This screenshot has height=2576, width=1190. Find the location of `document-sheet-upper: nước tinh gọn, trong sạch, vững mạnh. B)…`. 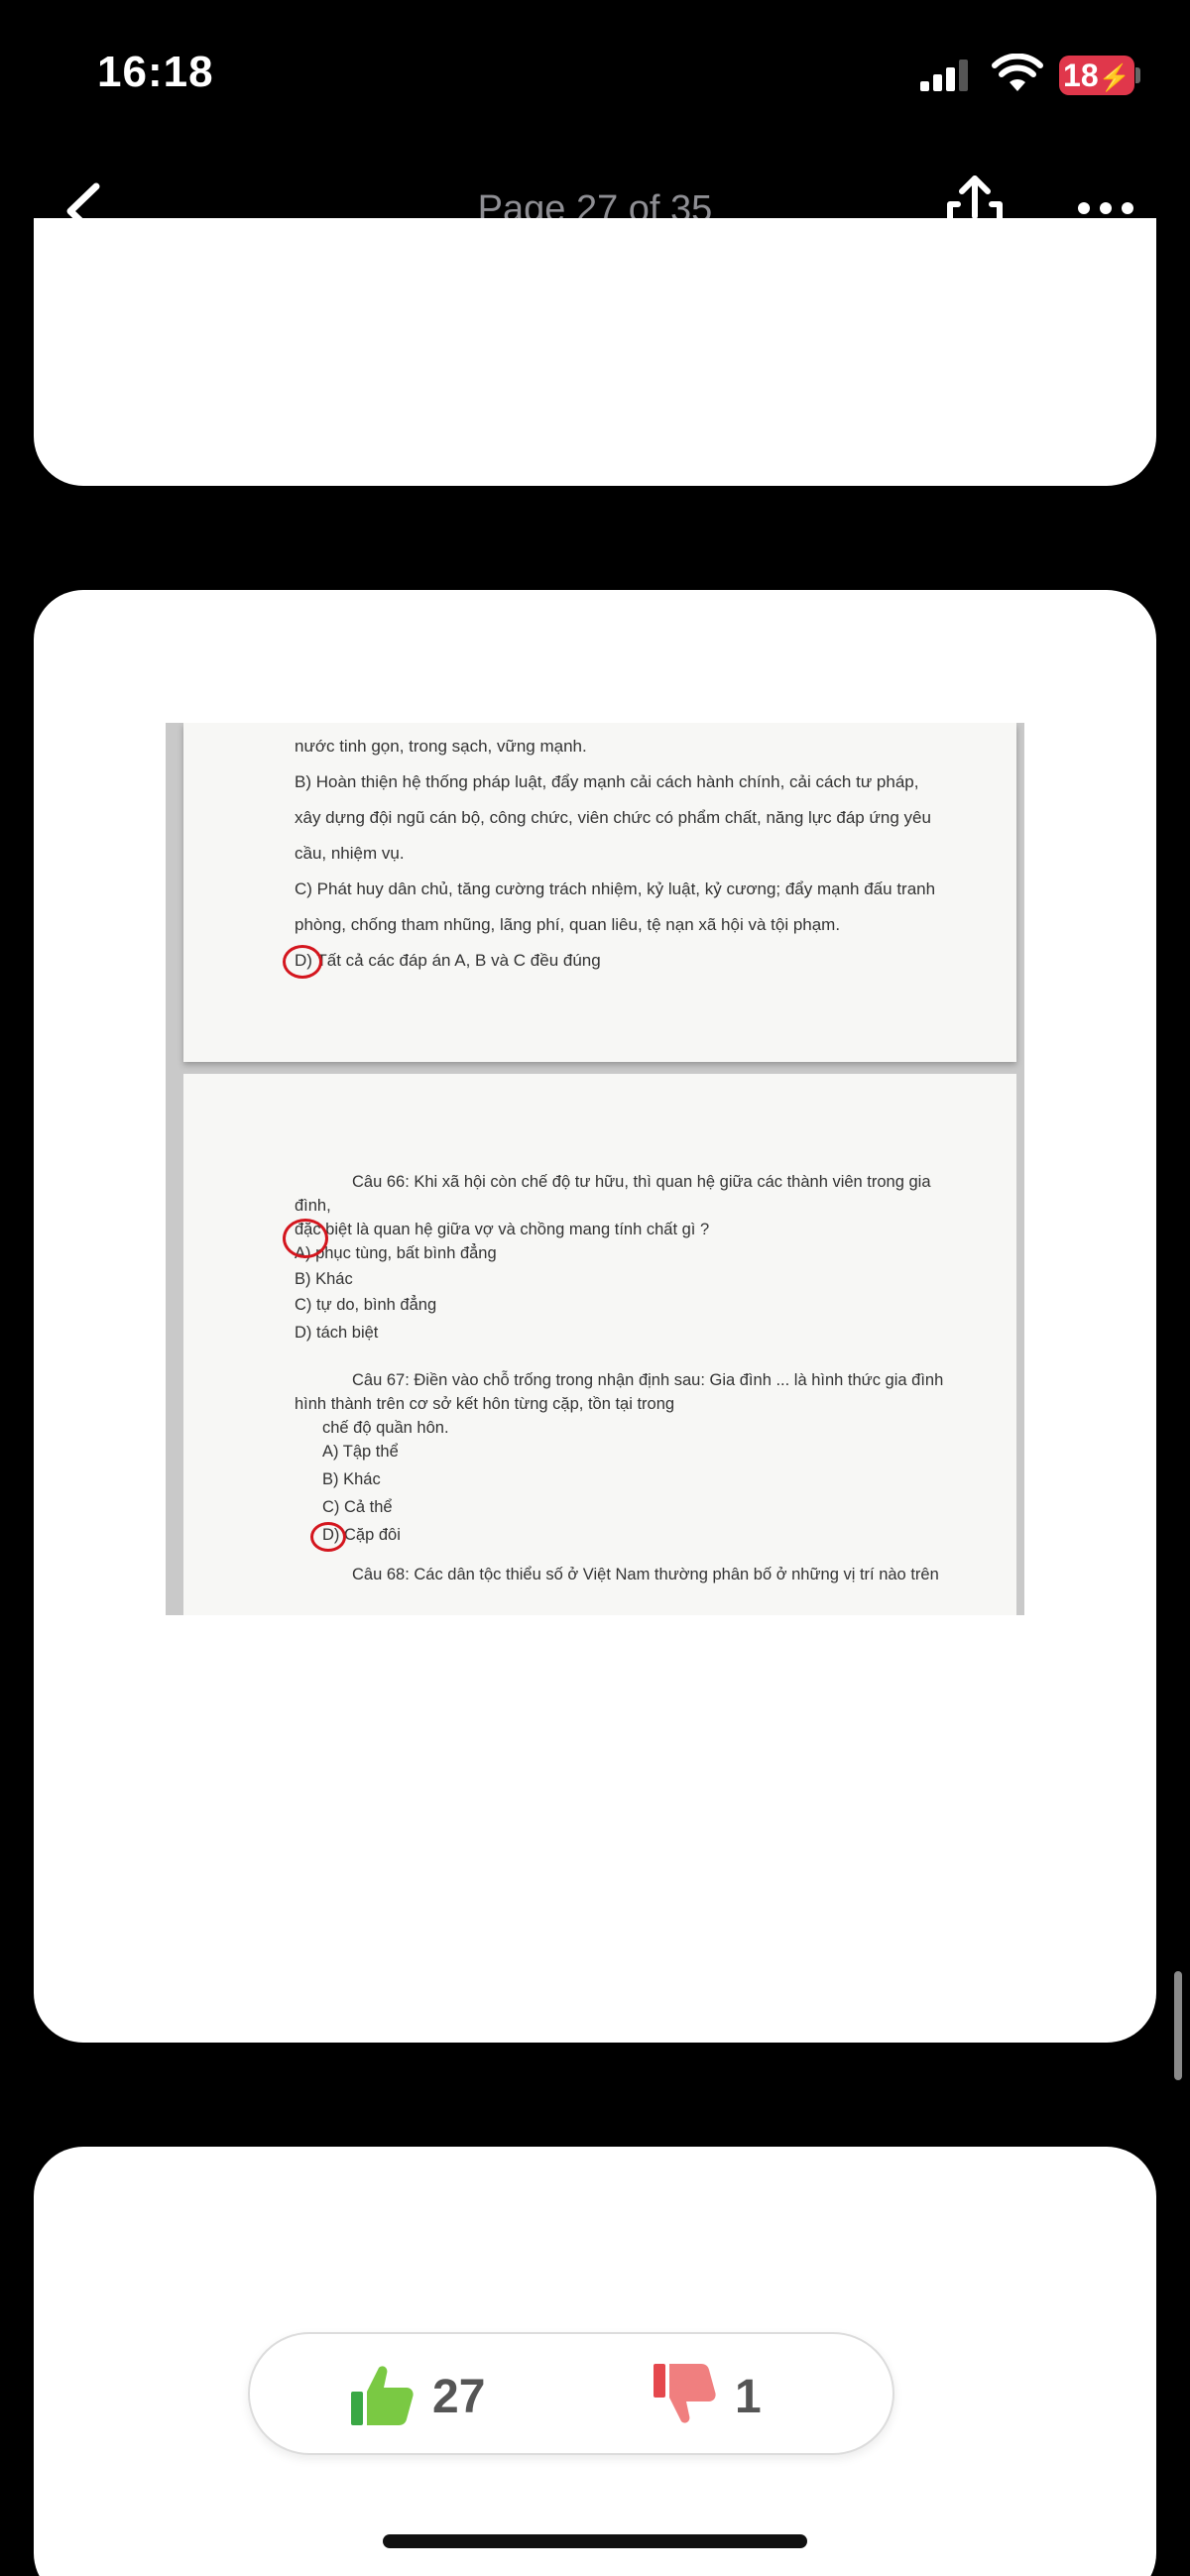

document-sheet-upper: nước tinh gọn, trong sạch, vững mạnh. B)… is located at coordinates (599, 893).